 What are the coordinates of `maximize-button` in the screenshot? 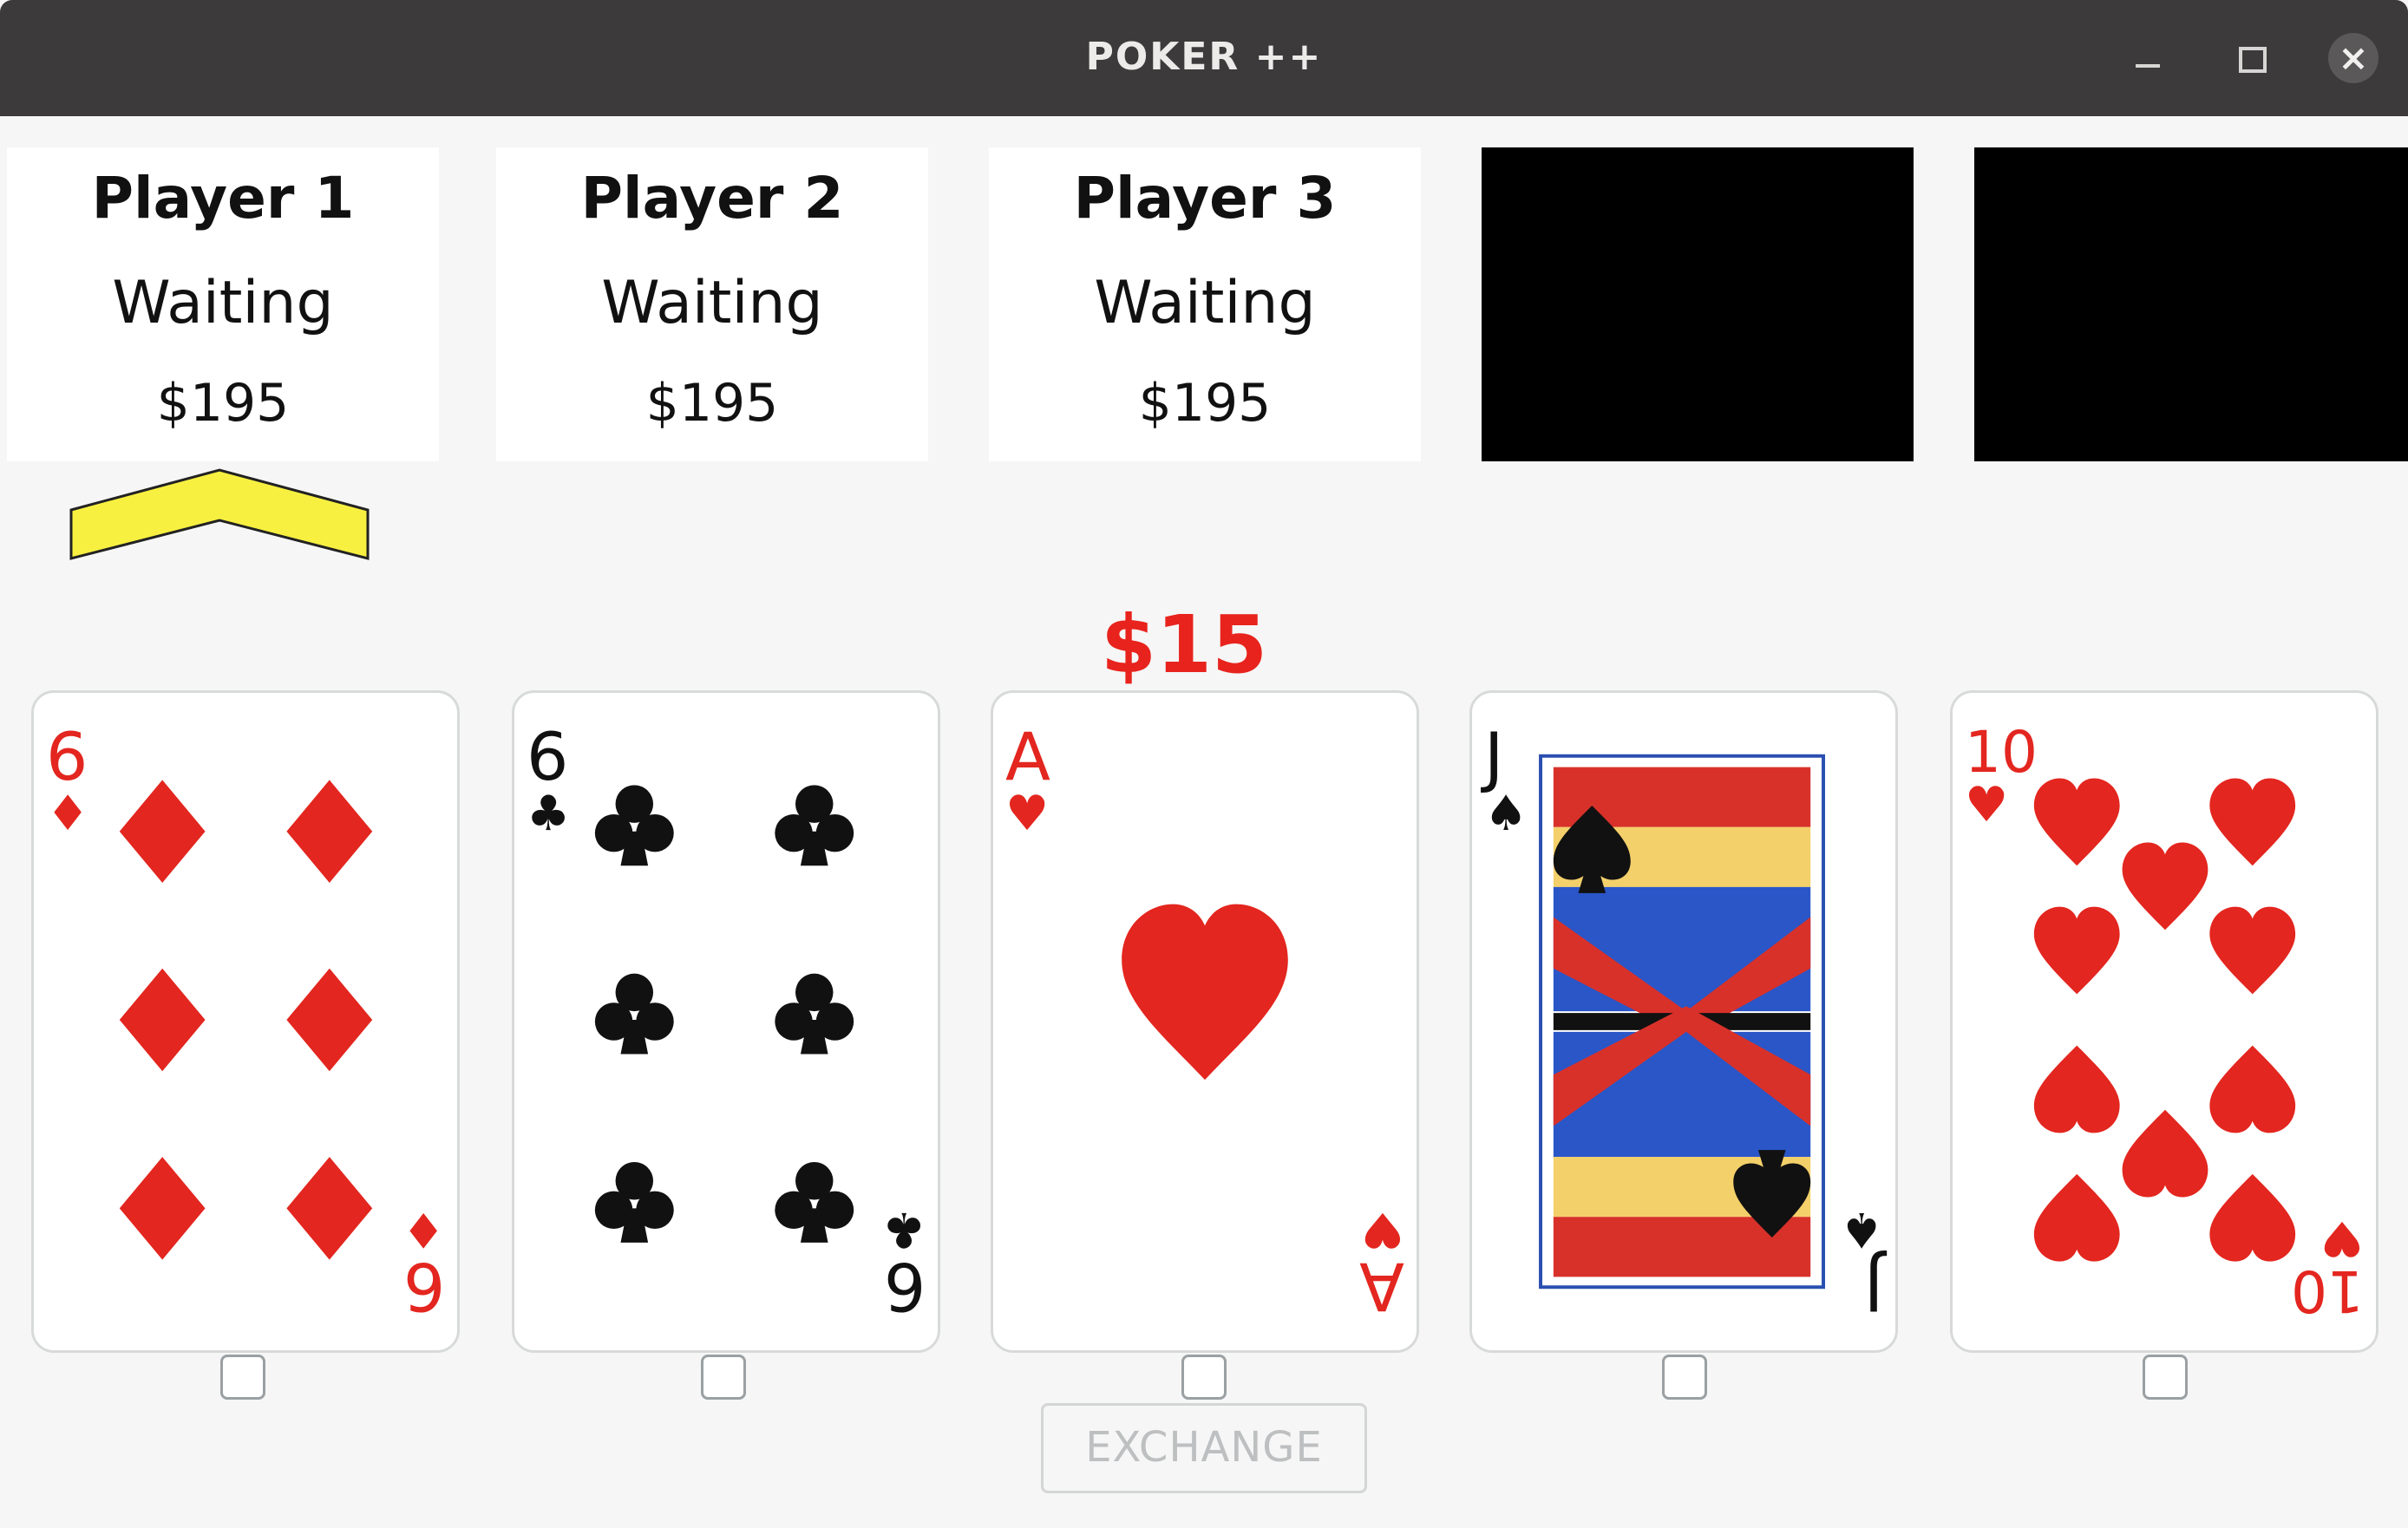 It's located at (2251, 58).